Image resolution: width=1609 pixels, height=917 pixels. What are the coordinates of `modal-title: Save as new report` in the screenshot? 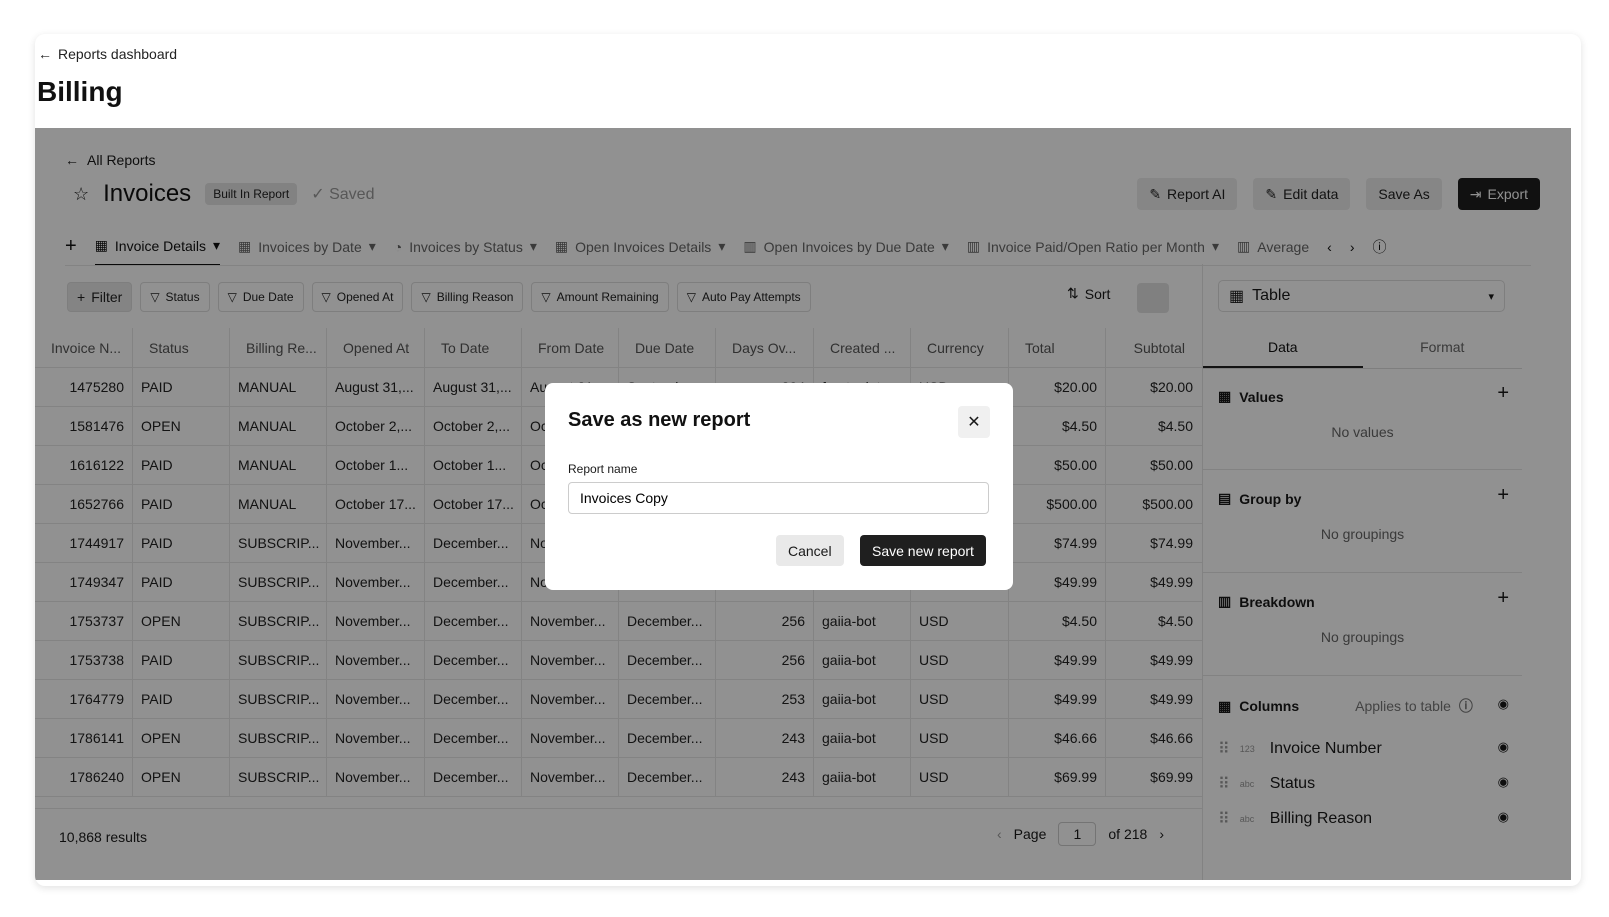 It's located at (659, 420).